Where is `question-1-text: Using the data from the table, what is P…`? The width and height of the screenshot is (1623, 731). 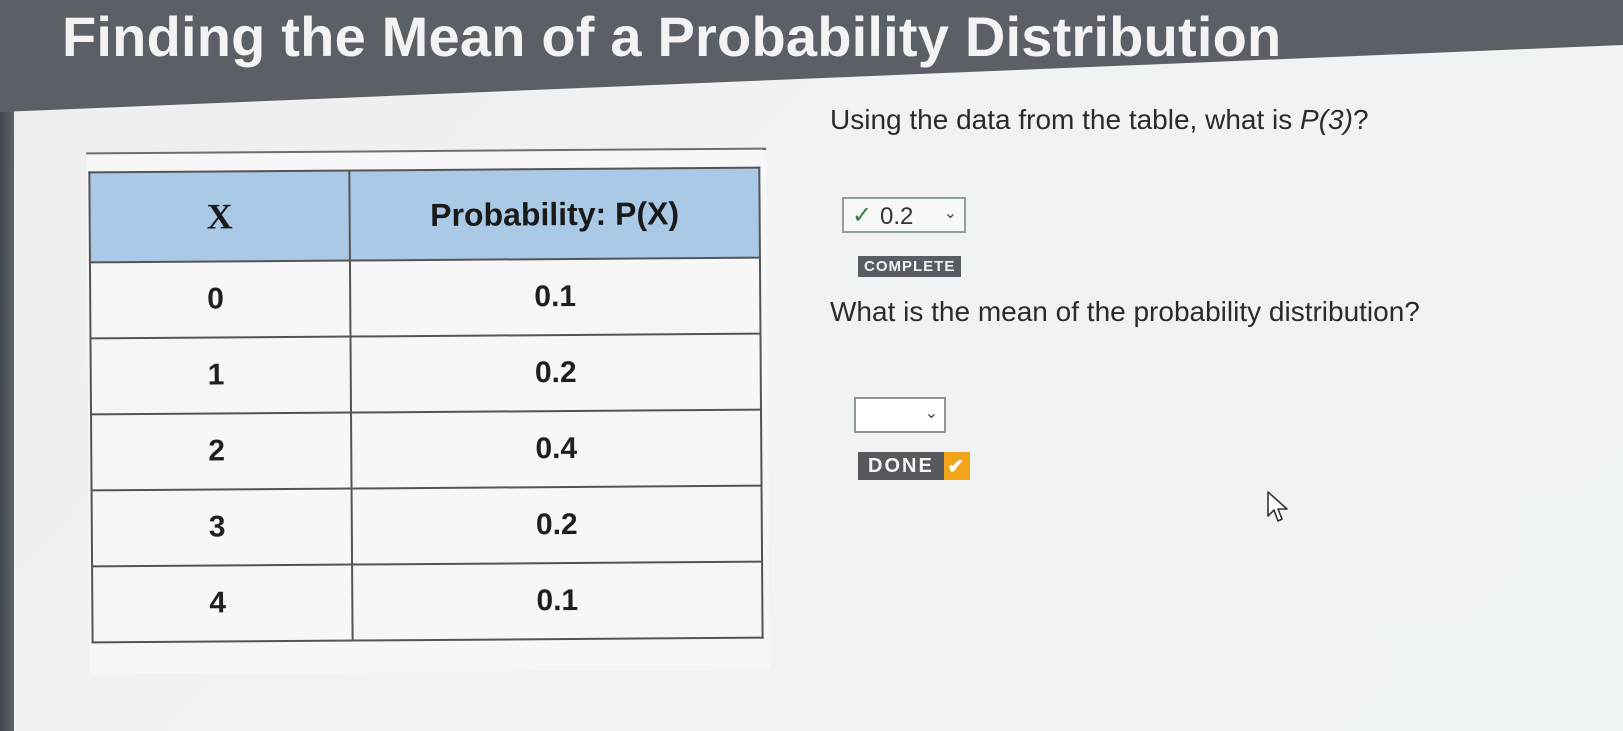
question-1-text: Using the data from the table, what is P… is located at coordinates (1099, 120).